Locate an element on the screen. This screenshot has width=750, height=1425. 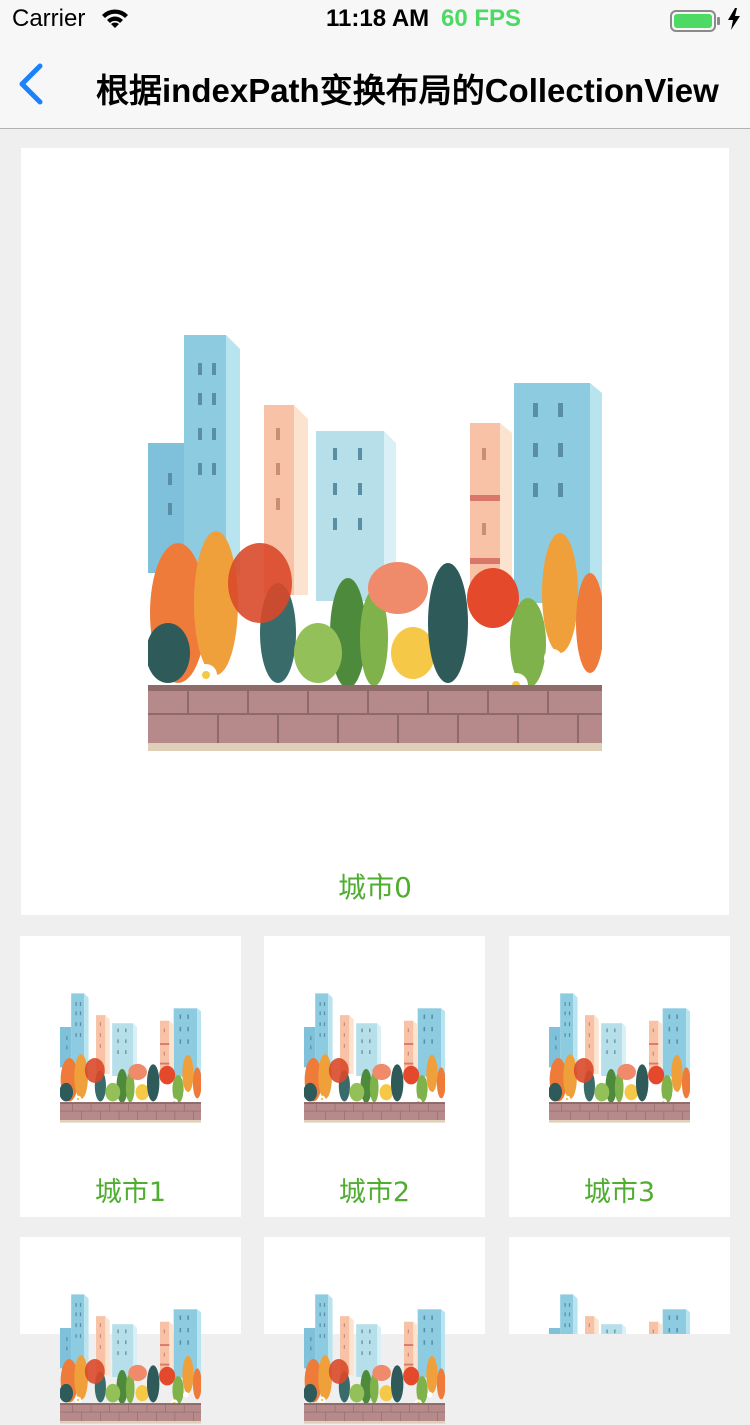
wifi-icon is located at coordinates (115, 18).